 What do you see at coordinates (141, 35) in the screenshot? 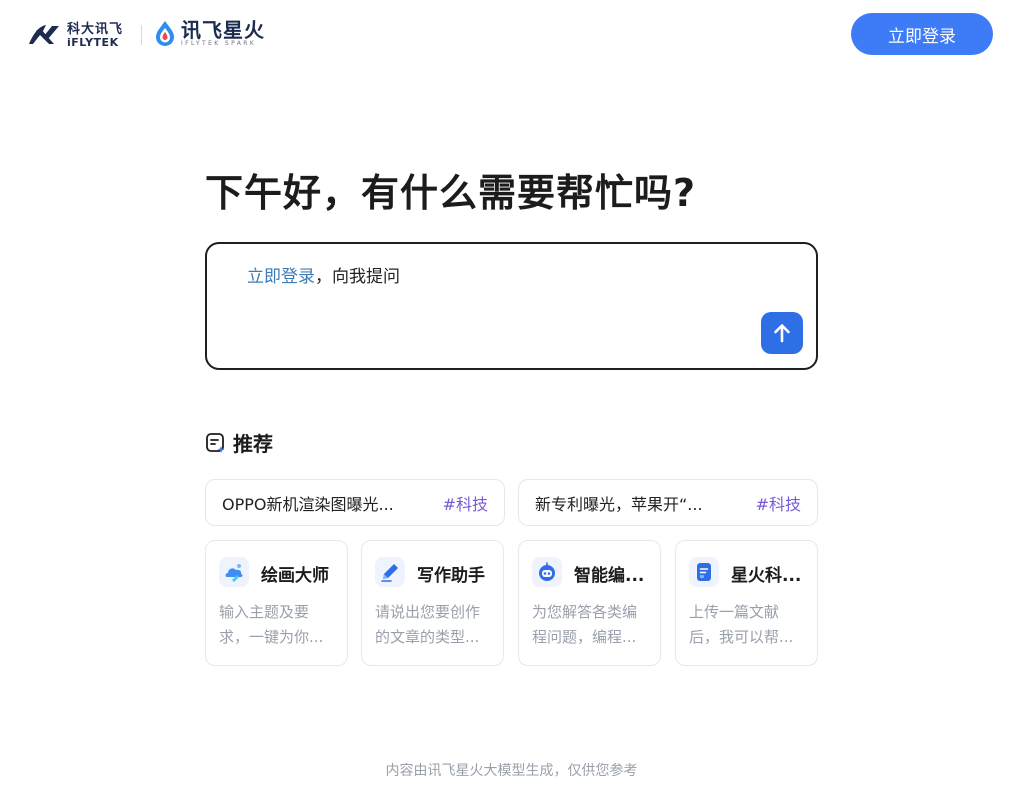
I see `logo-divider` at bounding box center [141, 35].